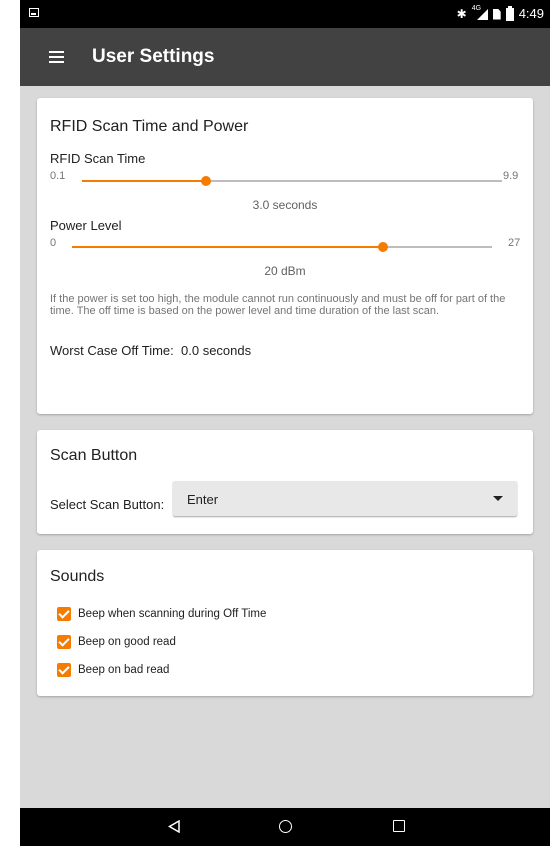 Image resolution: width=550 pixels, height=846 pixels. Describe the element at coordinates (149, 126) in the screenshot. I see `rfid-card-title: RFID Scan Time and Power` at that location.